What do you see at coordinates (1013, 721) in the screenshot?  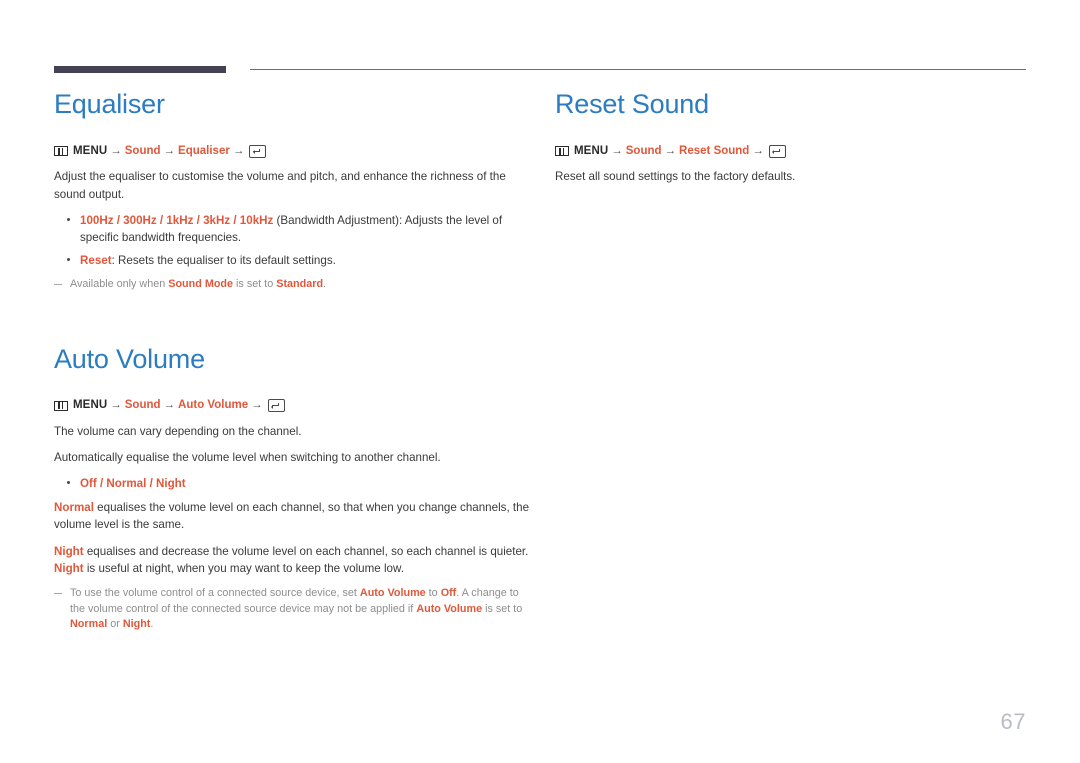 I see `page-number: 67` at bounding box center [1013, 721].